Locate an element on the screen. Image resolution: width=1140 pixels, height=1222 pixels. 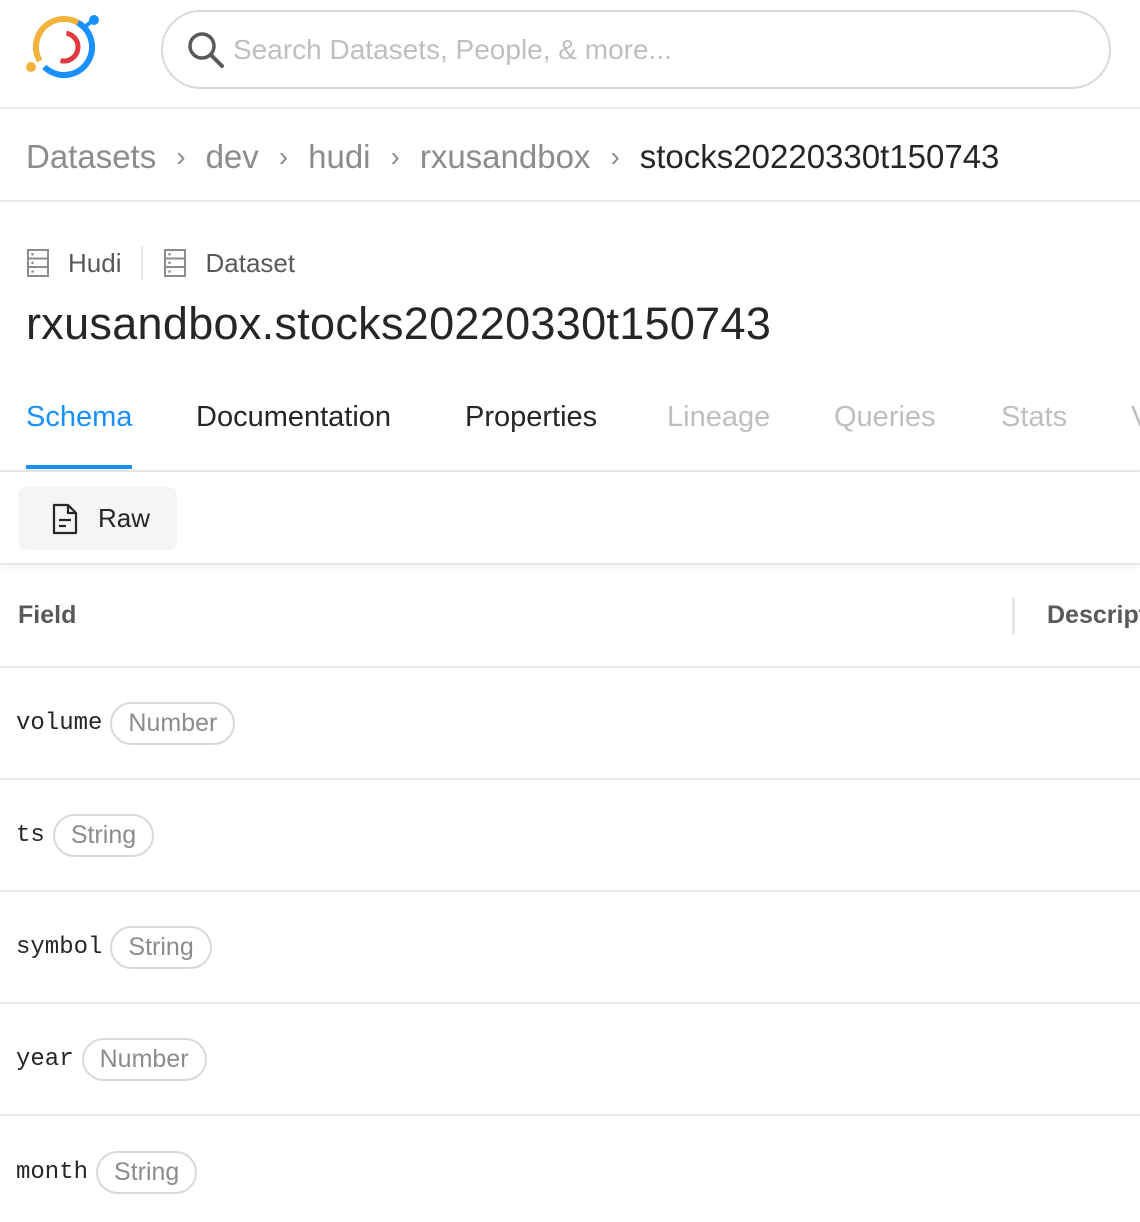
breadcrumb-item-hudi: hudi is located at coordinates (339, 157).